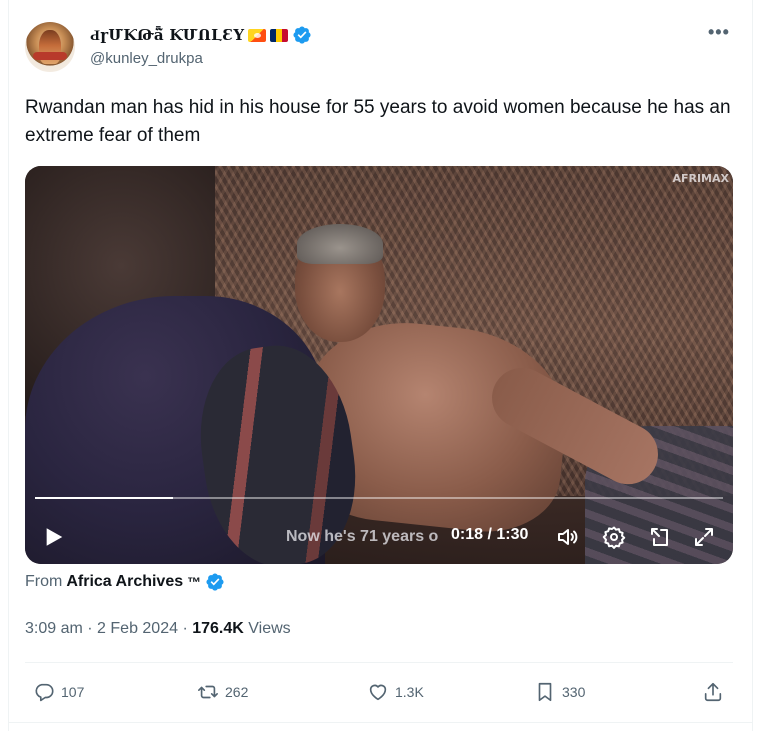 Image resolution: width=774 pixels, height=731 pixels. I want to click on share-button, so click(713, 692).